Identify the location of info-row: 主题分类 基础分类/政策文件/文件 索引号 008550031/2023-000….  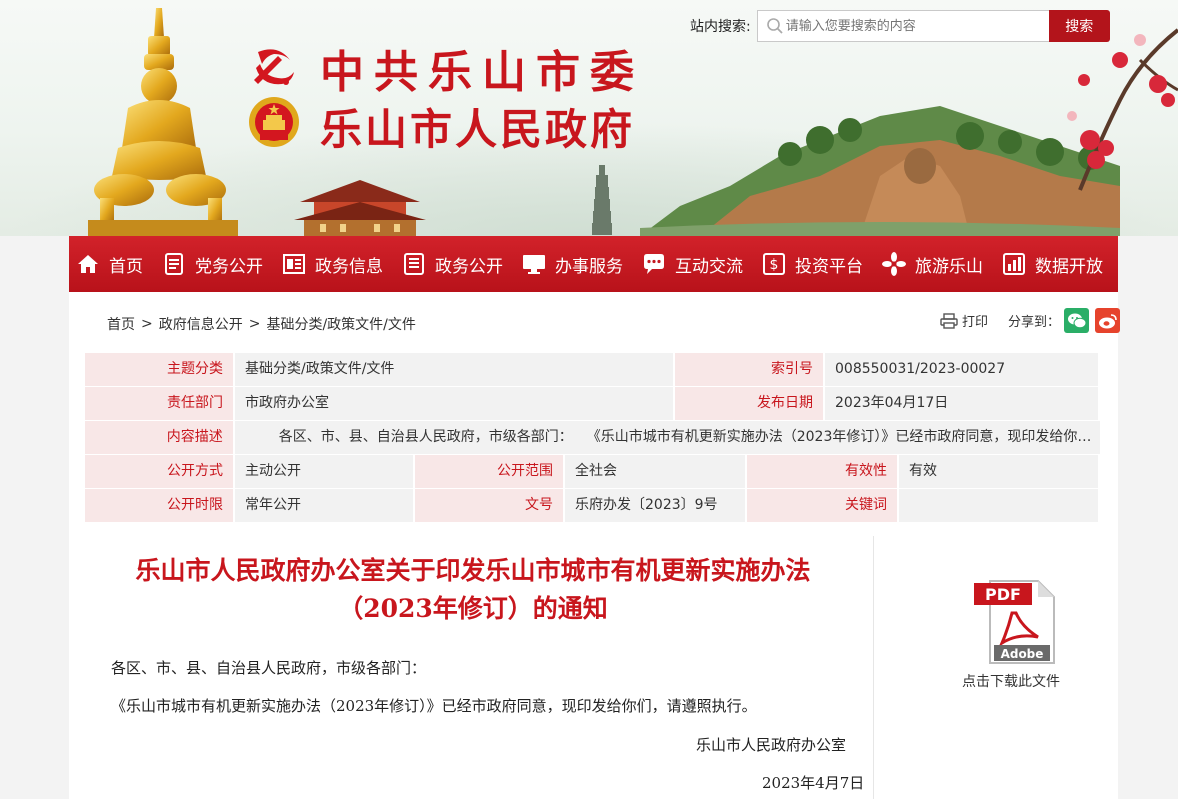
(593, 369).